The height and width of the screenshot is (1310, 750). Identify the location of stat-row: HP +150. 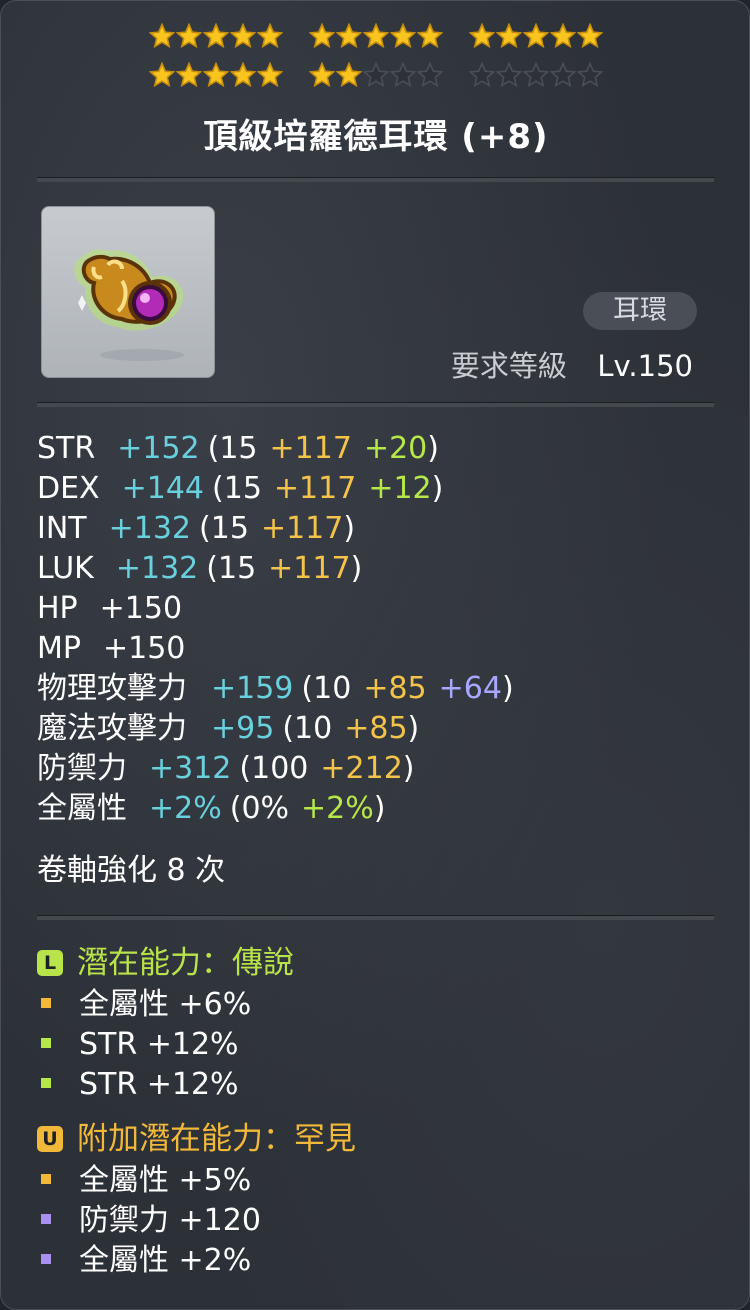
(109, 609).